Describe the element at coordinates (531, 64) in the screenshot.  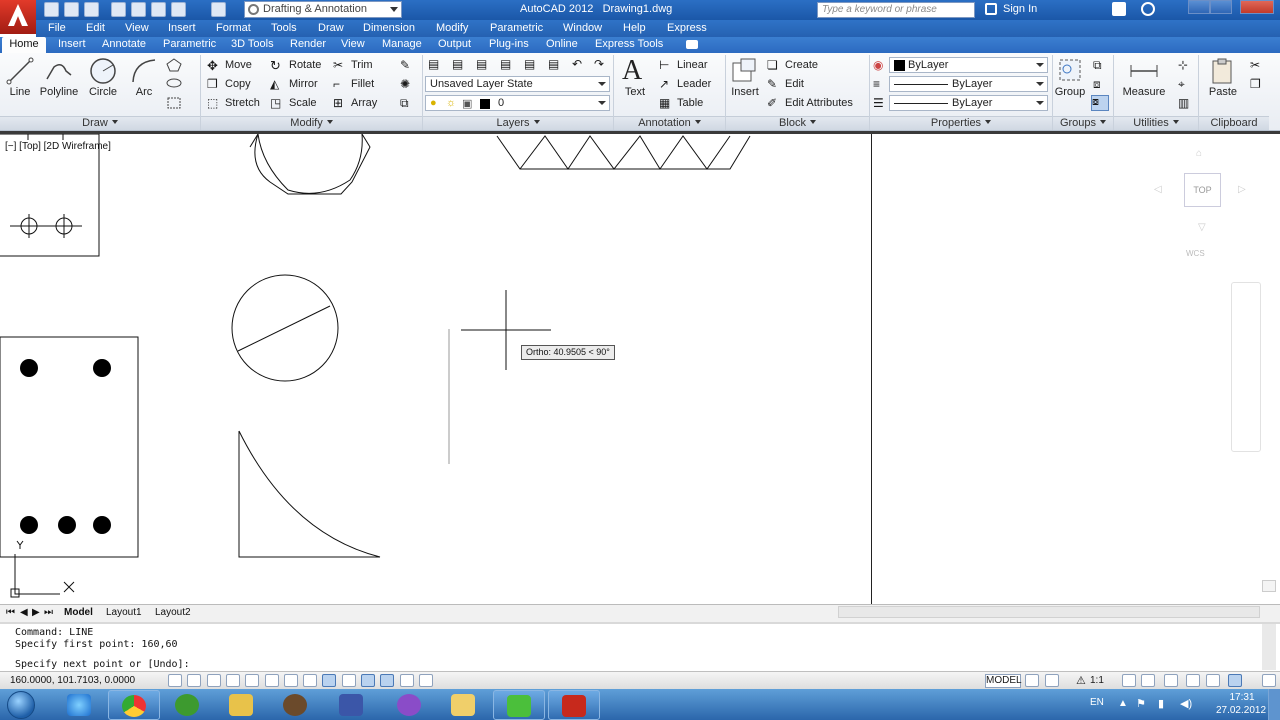
I see `layer-off-icon: ▤` at that location.